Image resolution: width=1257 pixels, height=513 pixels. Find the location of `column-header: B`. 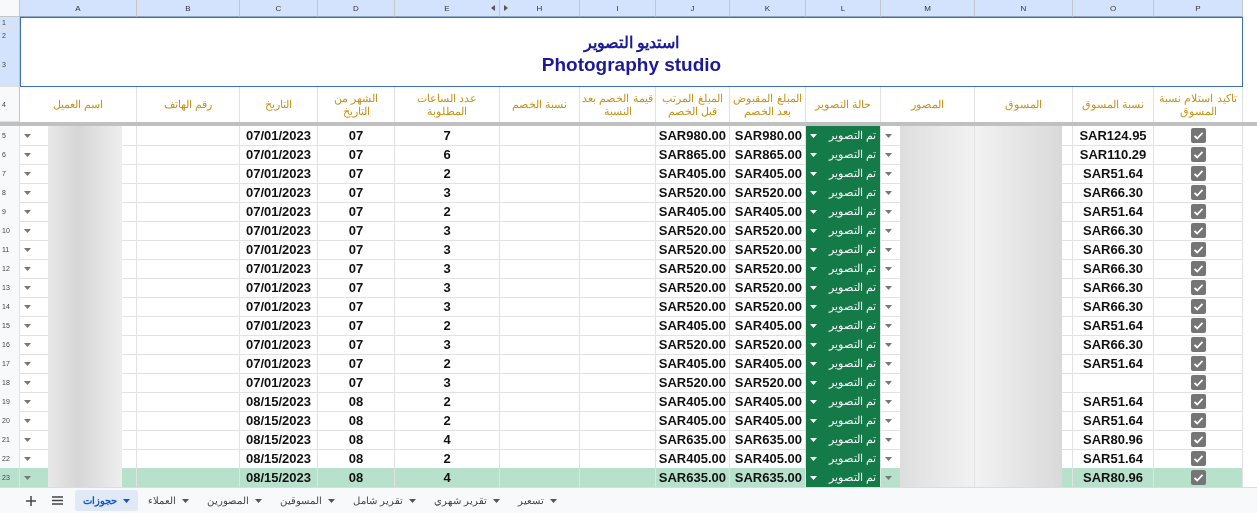

column-header: B is located at coordinates (188, 8).